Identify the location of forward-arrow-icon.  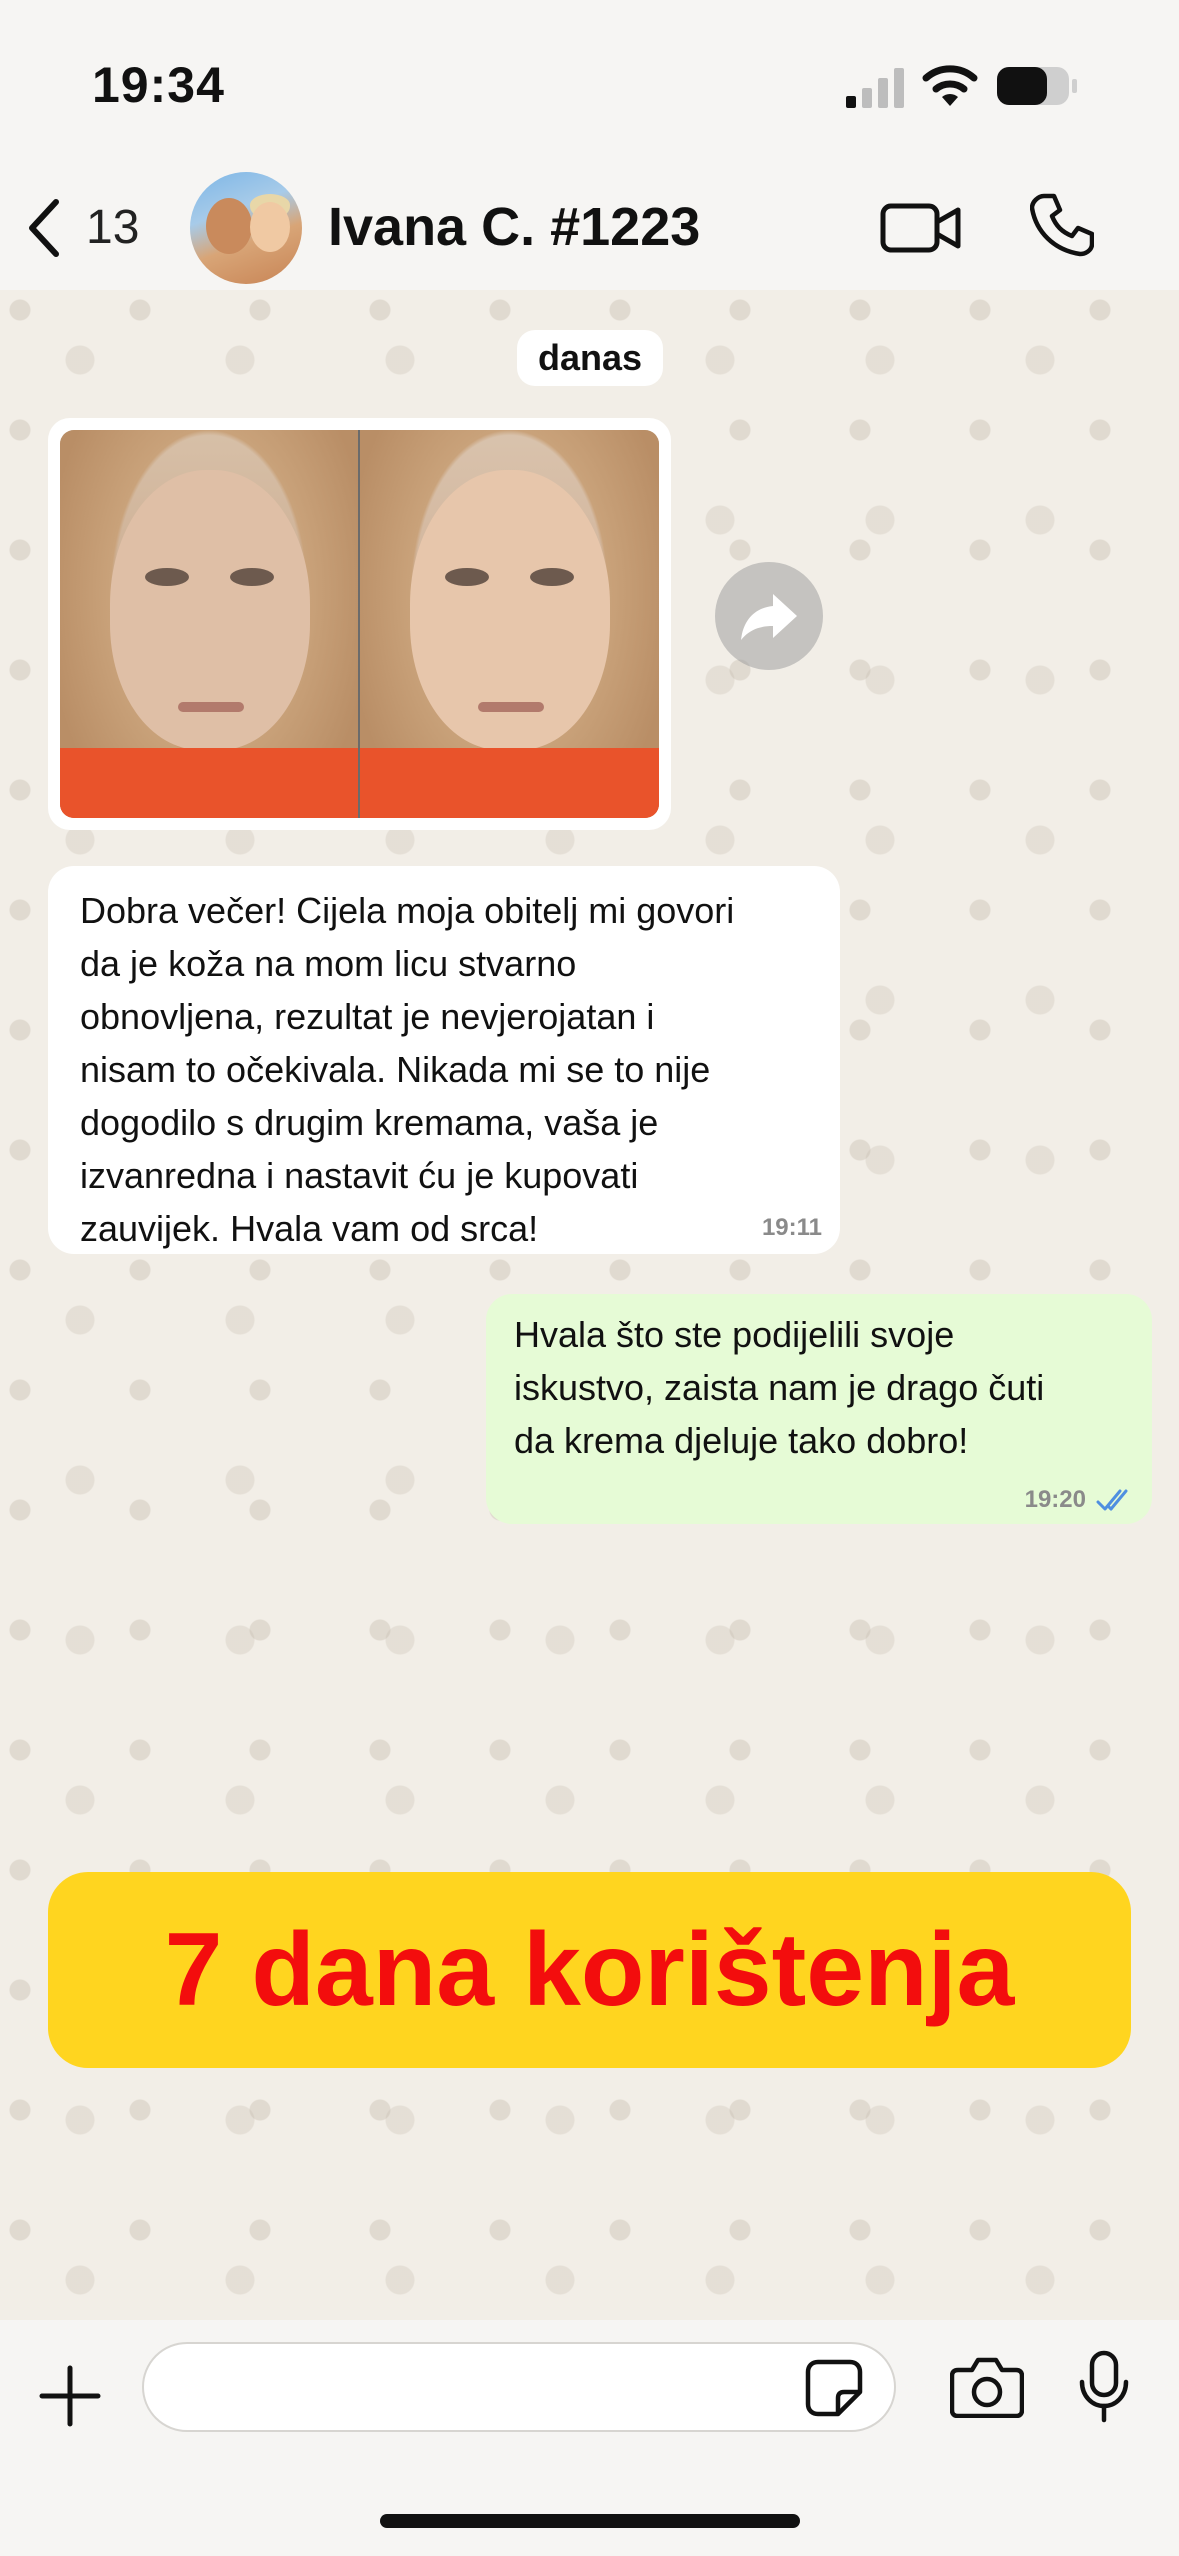
(769, 617).